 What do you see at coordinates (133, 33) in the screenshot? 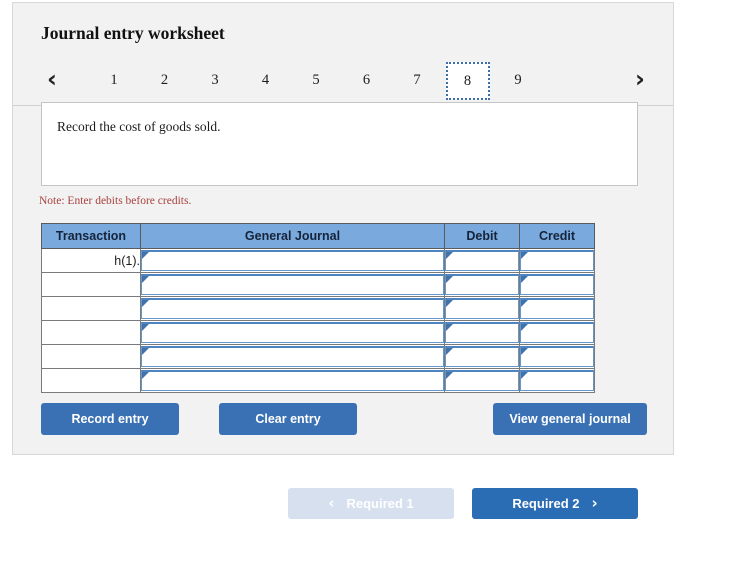
I see `page-title: Journal entry worksheet` at bounding box center [133, 33].